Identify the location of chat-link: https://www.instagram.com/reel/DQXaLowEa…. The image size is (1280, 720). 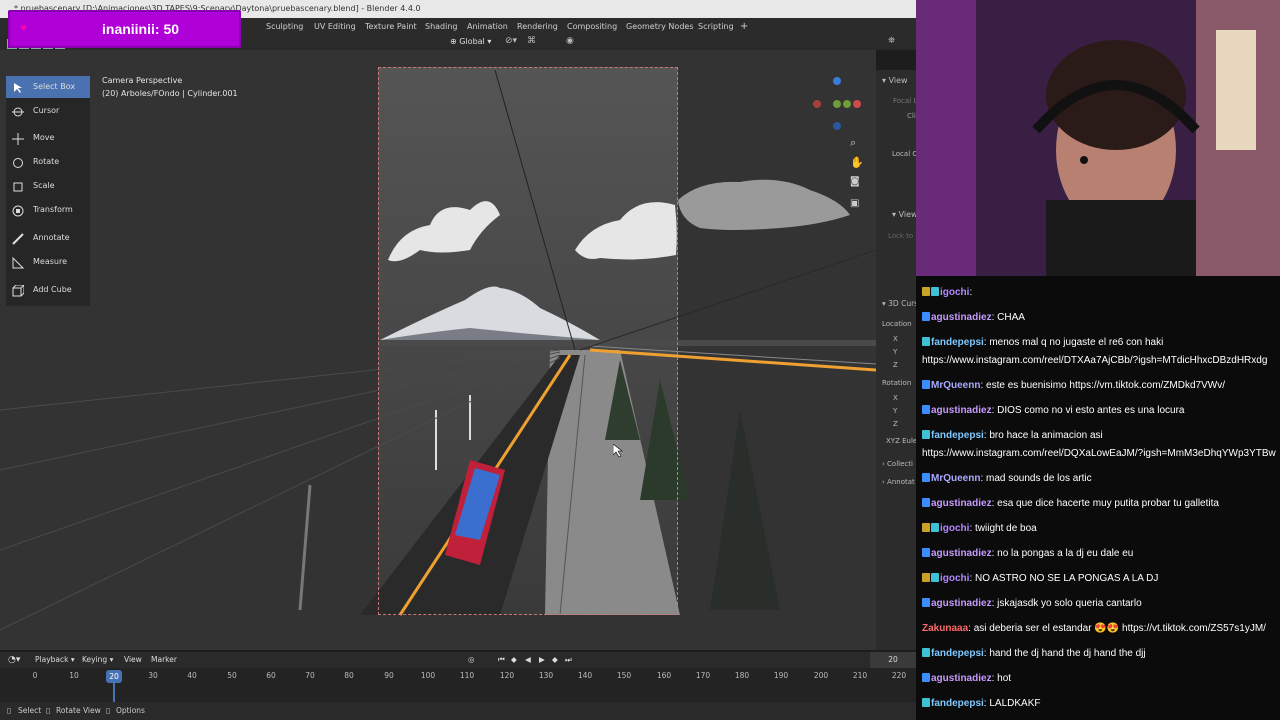
(1099, 453).